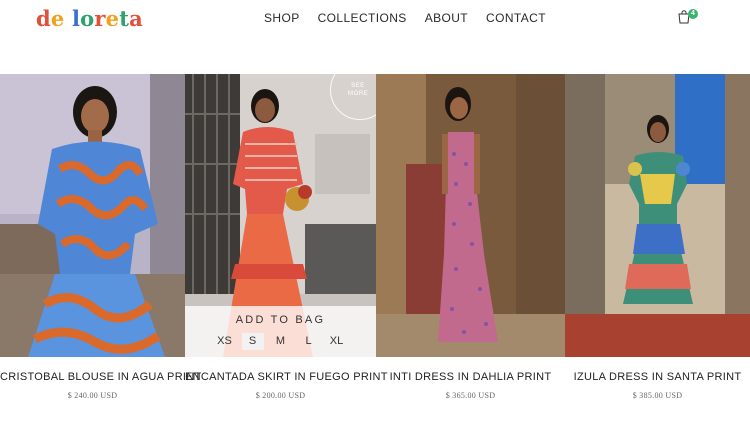 The width and height of the screenshot is (750, 437). I want to click on size-option-xs: XS, so click(225, 341).